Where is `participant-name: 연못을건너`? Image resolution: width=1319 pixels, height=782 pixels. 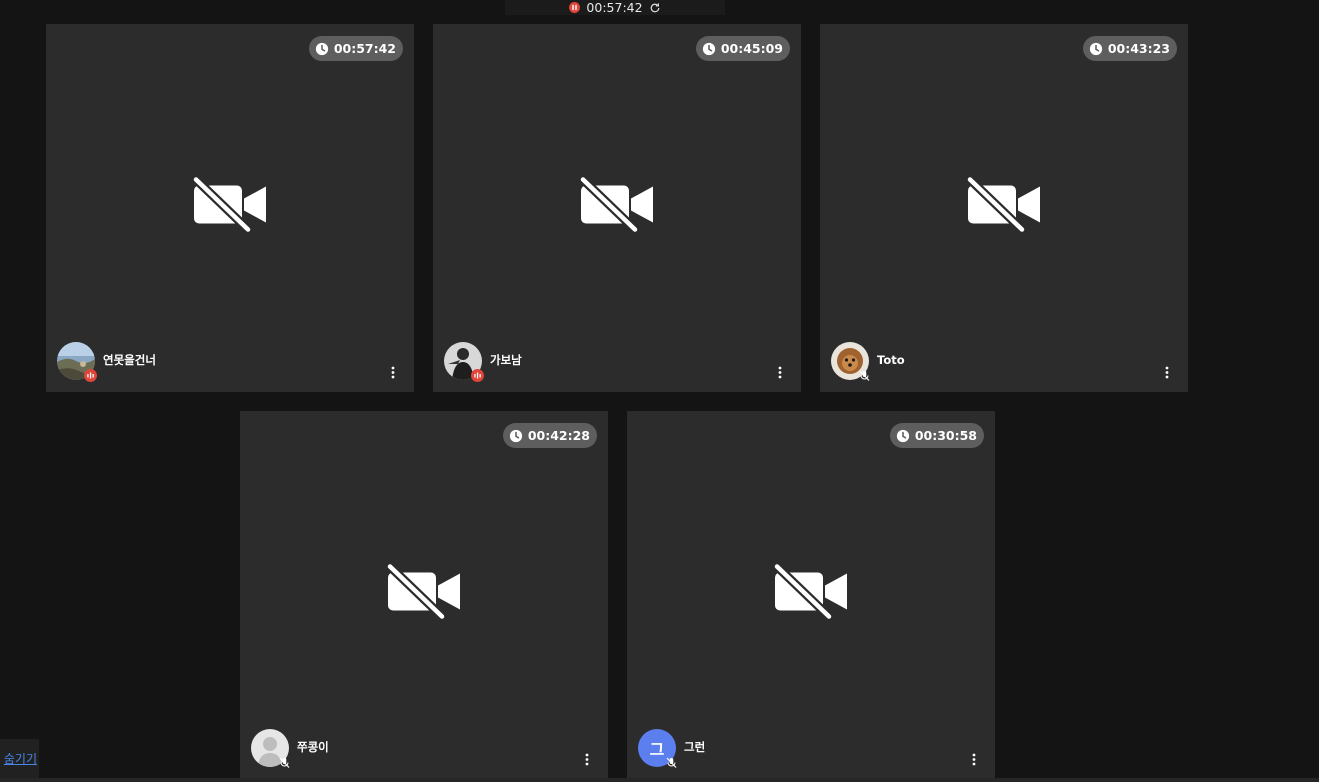
participant-name: 연못을건너 is located at coordinates (129, 360).